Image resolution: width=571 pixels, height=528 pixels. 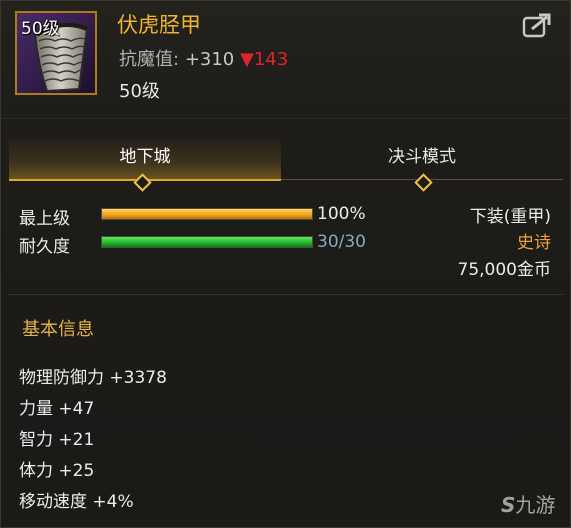 What do you see at coordinates (510, 217) in the screenshot?
I see `equipment-slot: 下装(重甲)` at bounding box center [510, 217].